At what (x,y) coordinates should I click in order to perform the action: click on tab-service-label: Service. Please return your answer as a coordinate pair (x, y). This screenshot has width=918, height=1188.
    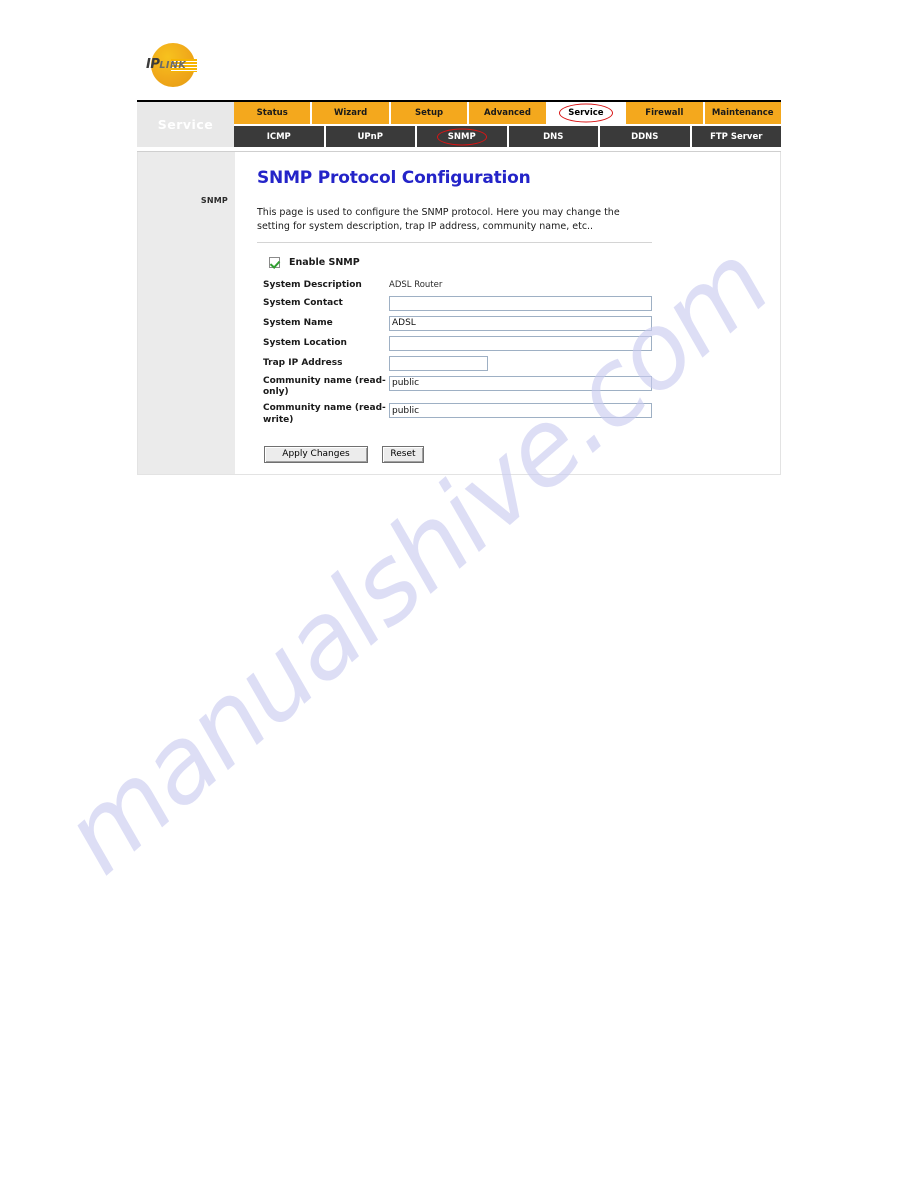
    Looking at the image, I should click on (586, 113).